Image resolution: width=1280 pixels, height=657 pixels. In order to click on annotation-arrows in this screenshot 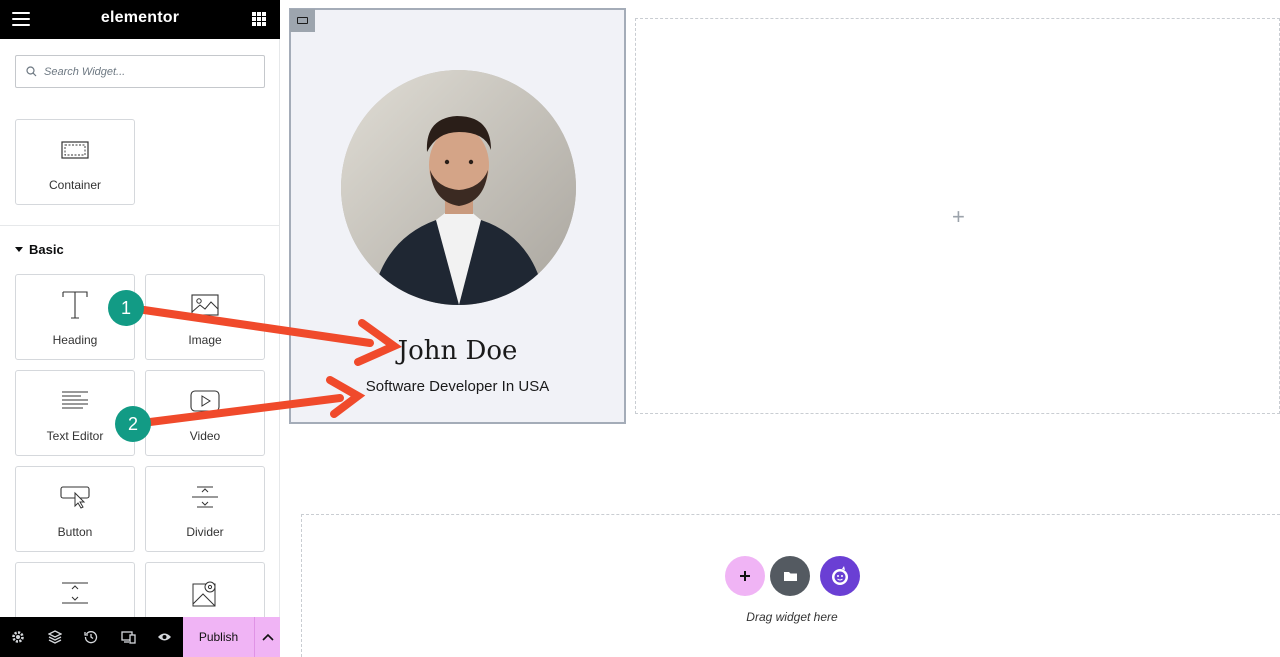, I will do `click(271, 366)`.